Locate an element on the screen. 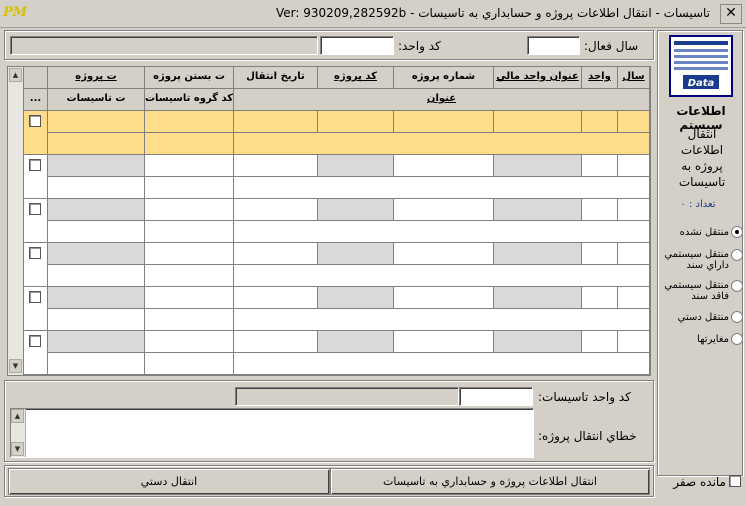  error-scroll-down-arrow: ▼ is located at coordinates (17, 449).